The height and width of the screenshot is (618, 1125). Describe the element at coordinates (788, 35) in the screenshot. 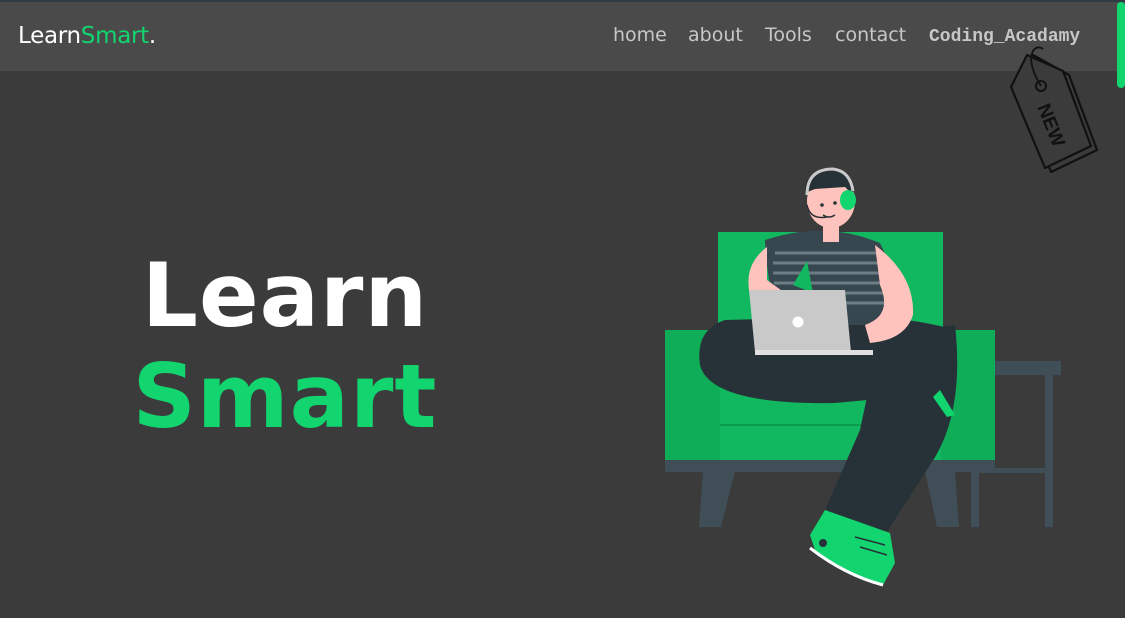

I see `nav-link-tools: Tools` at that location.